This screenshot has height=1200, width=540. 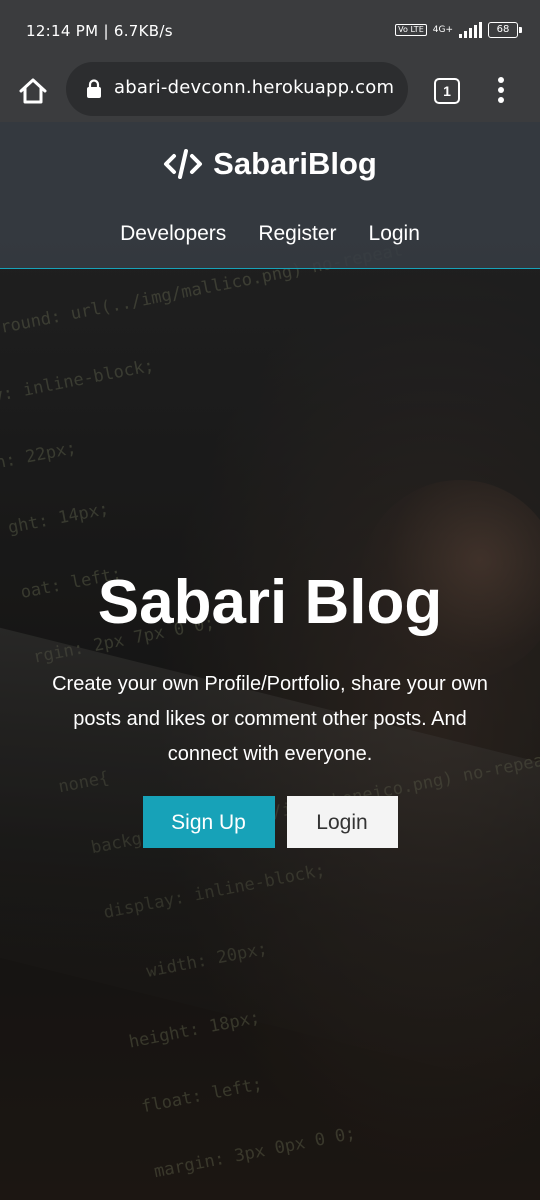 I want to click on battery-level: 68, so click(x=503, y=29).